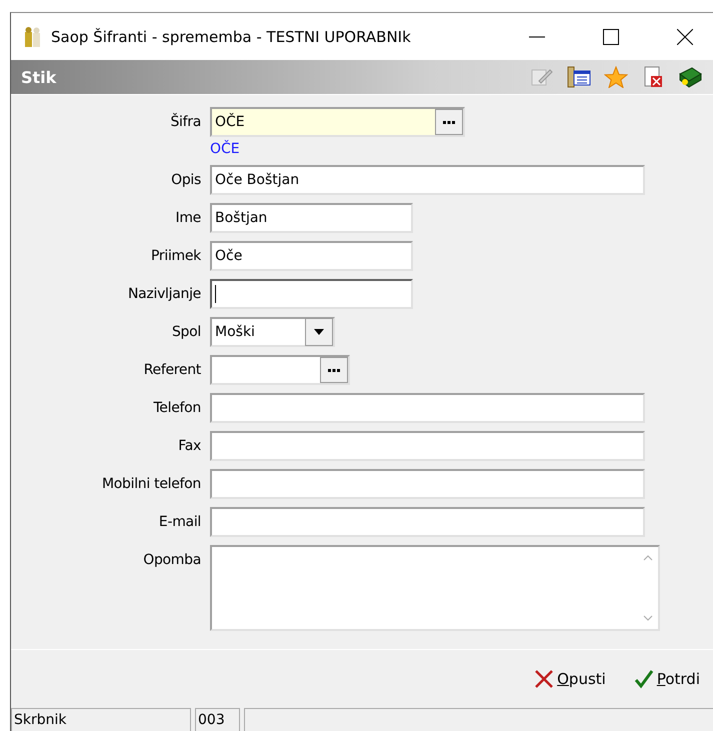  Describe the element at coordinates (176, 256) in the screenshot. I see `field-label: Priimek` at that location.